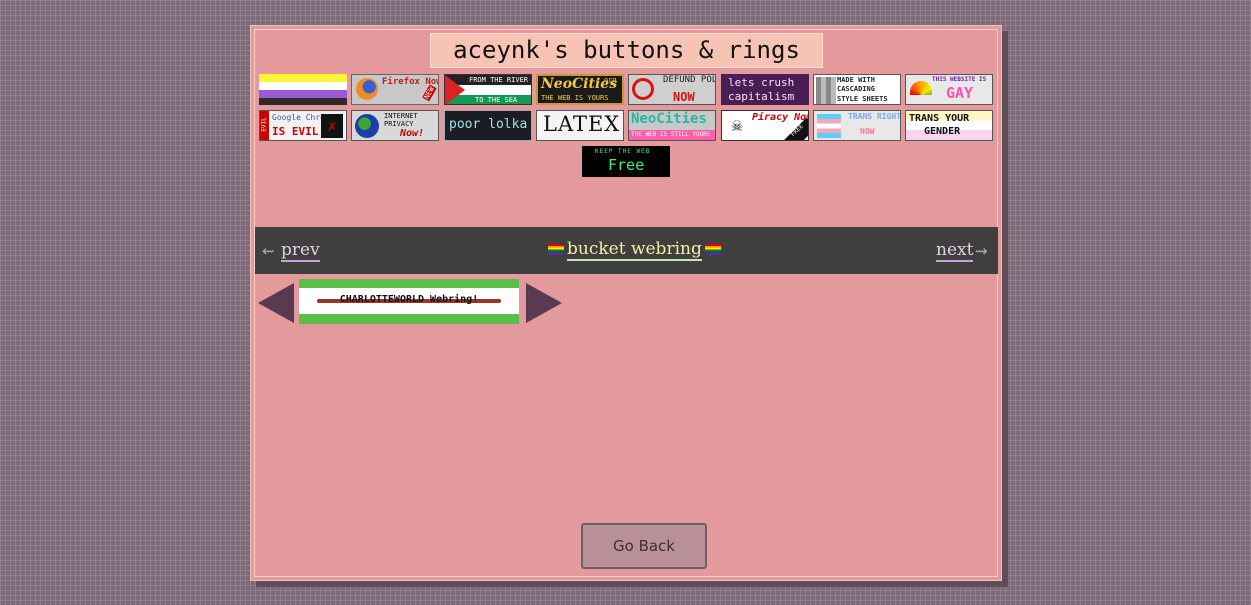 The height and width of the screenshot is (605, 1251). I want to click on webring-title: bucket webring, so click(634, 250).